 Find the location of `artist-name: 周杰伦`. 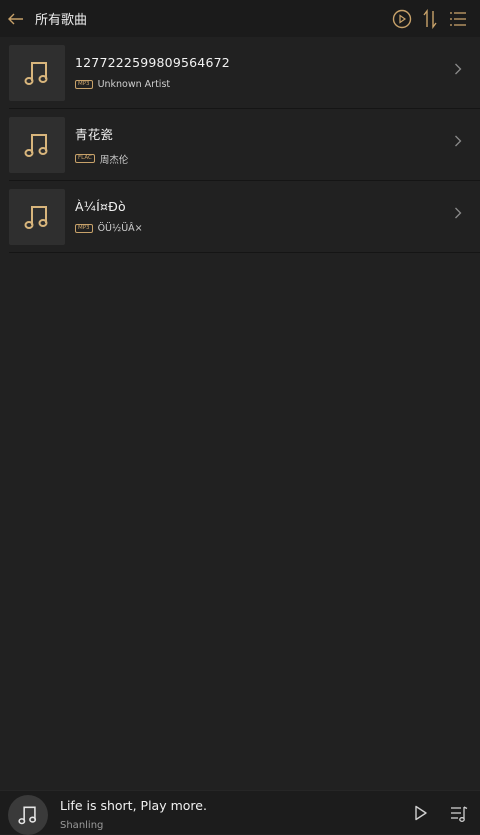

artist-name: 周杰伦 is located at coordinates (114, 160).